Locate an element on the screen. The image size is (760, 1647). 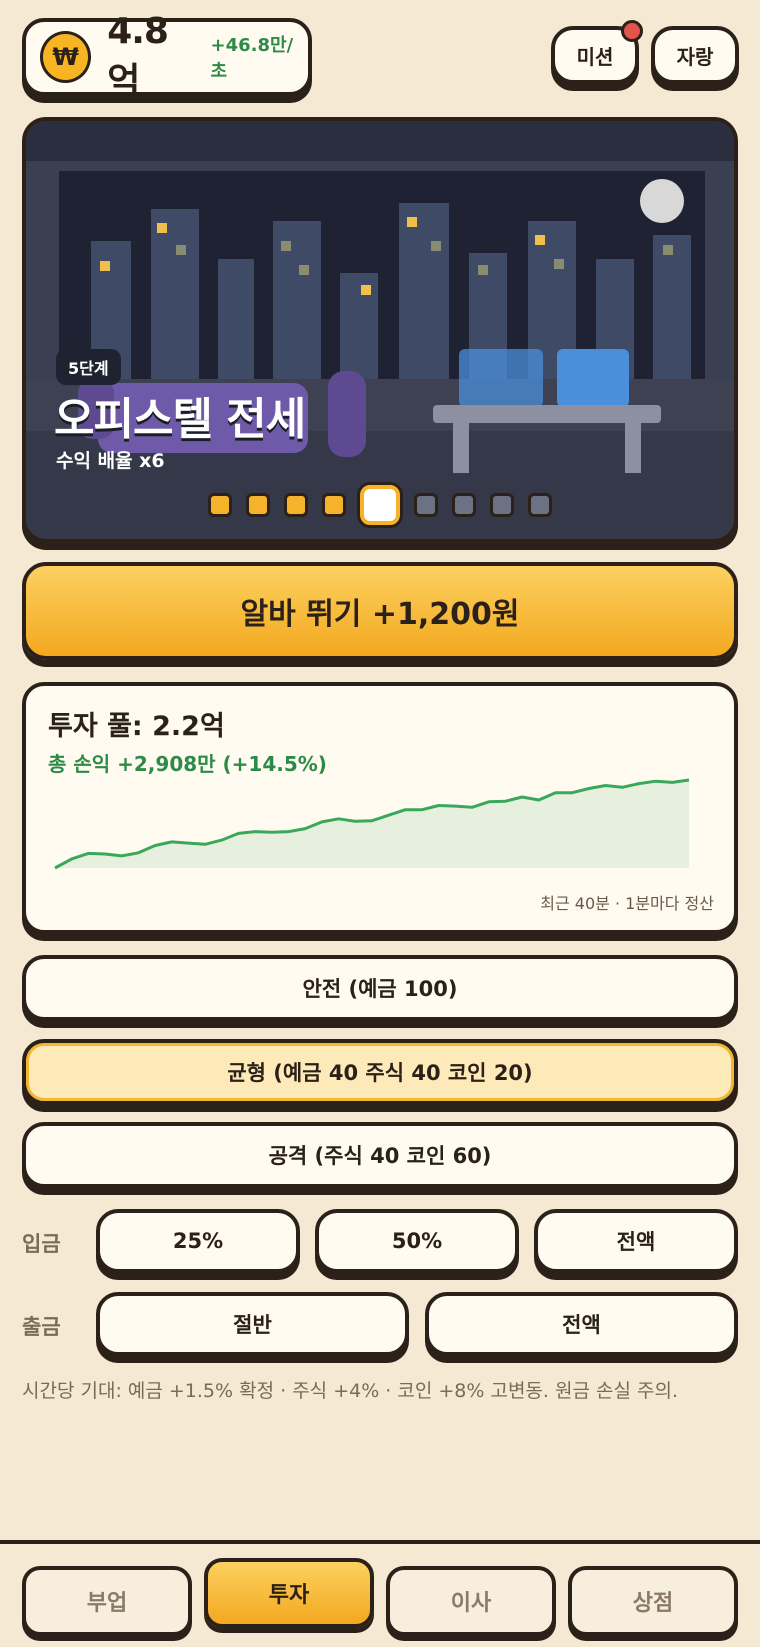
deposit-50-button: 50% is located at coordinates (417, 1241).